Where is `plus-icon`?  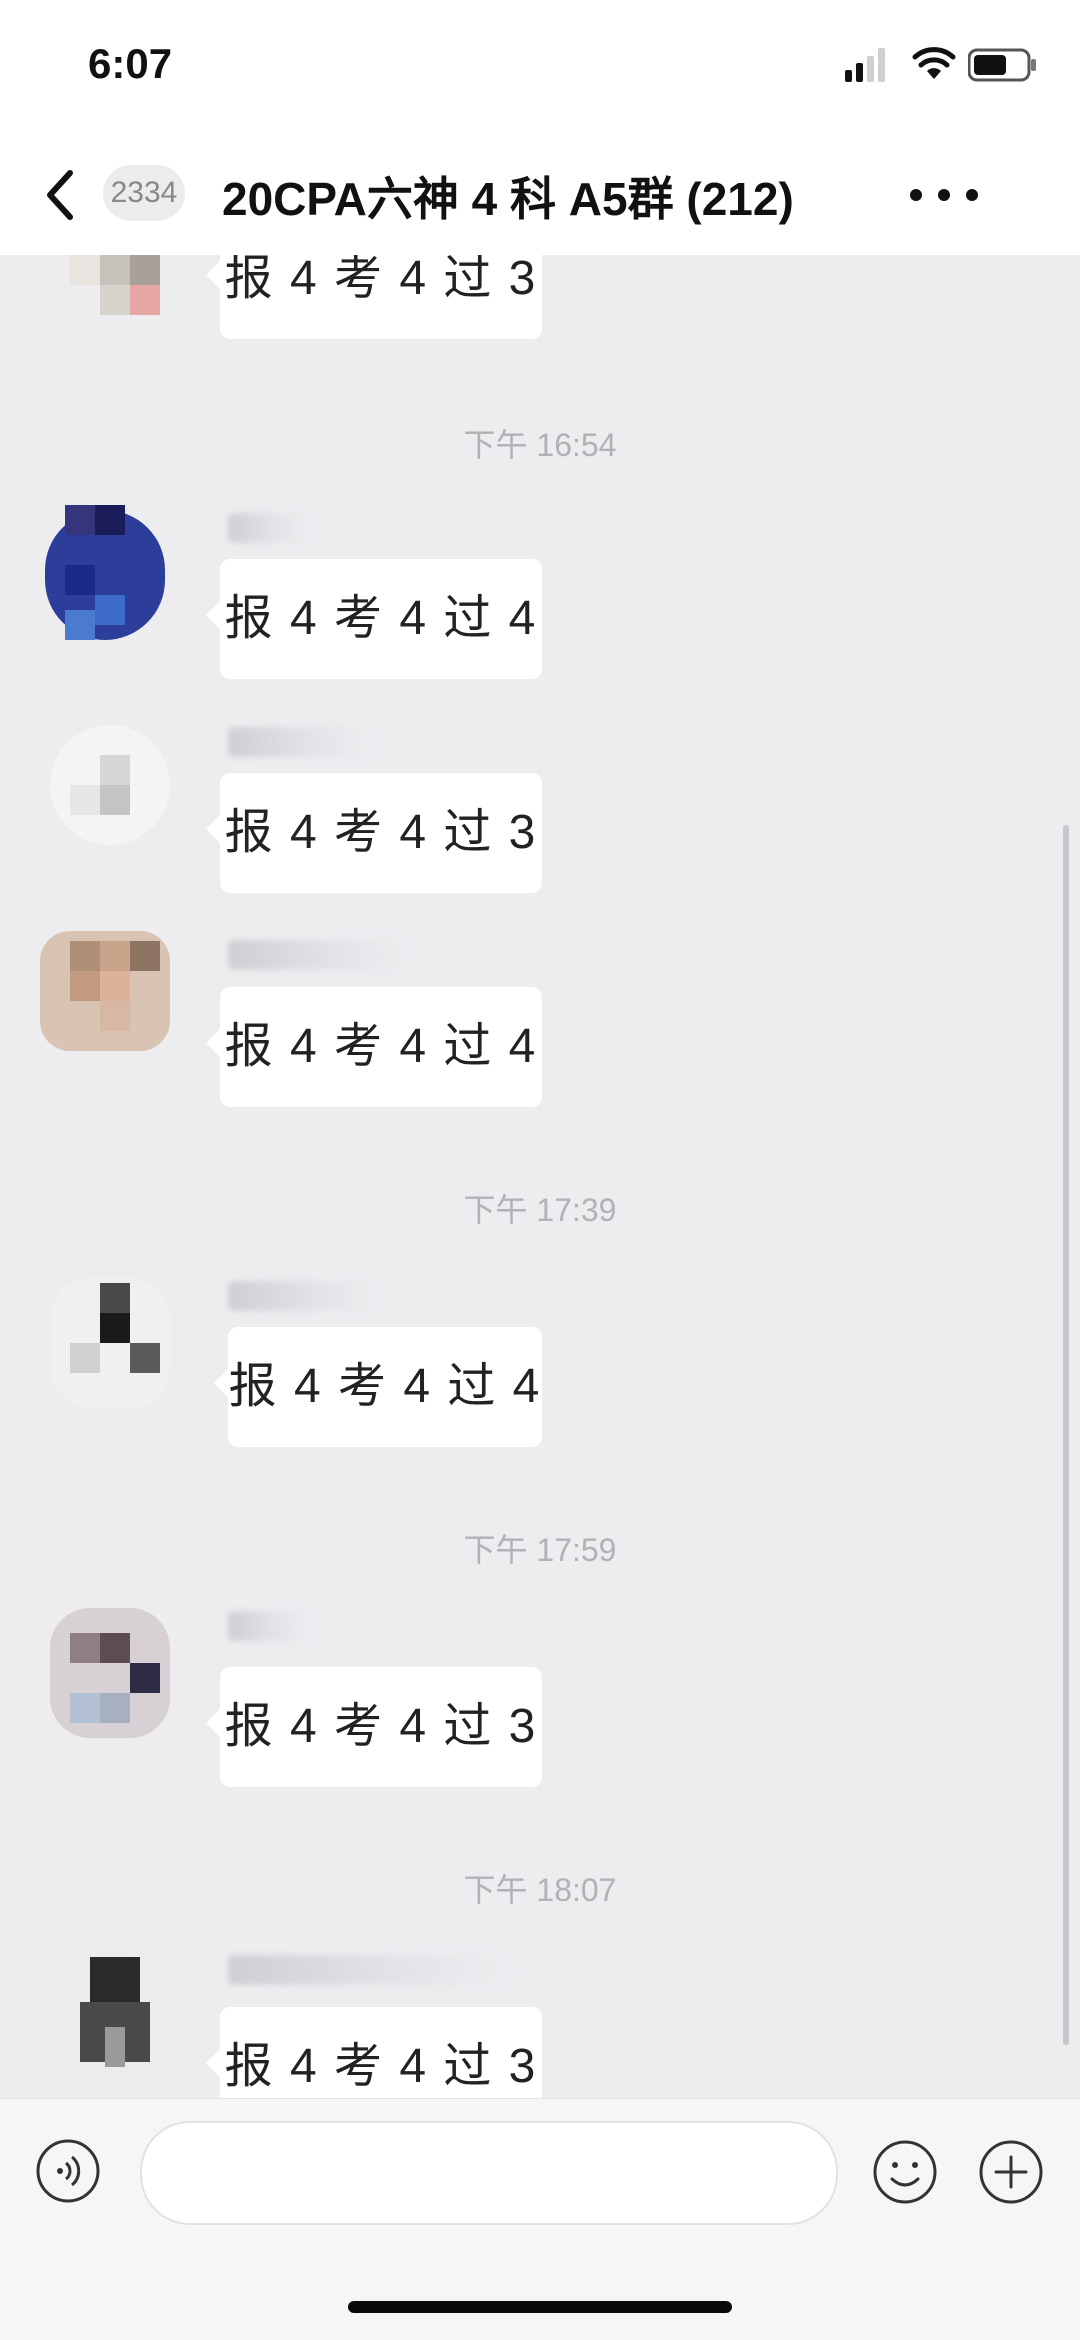 plus-icon is located at coordinates (1011, 2172).